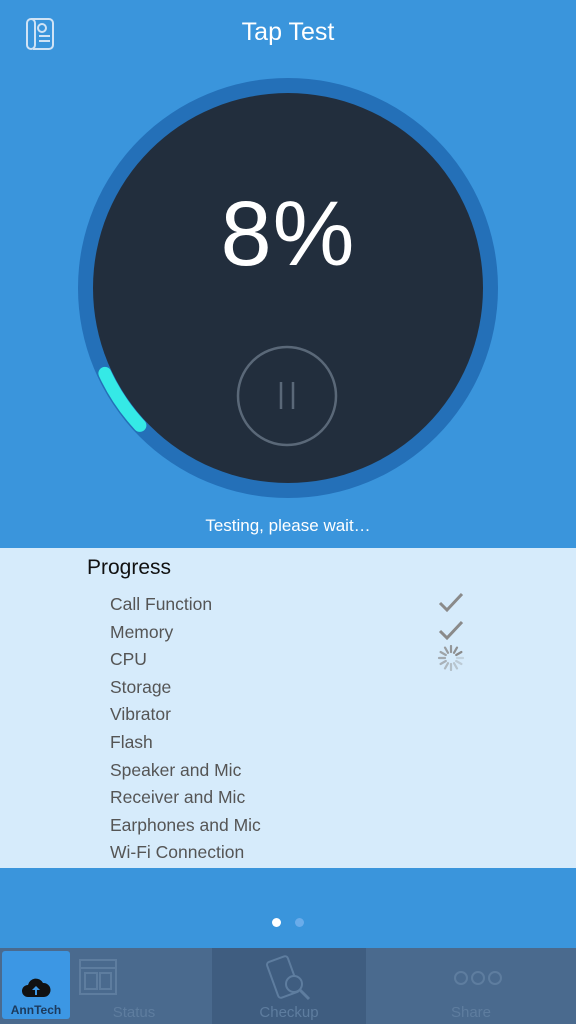  What do you see at coordinates (451, 658) in the screenshot?
I see `spinner-icon` at bounding box center [451, 658].